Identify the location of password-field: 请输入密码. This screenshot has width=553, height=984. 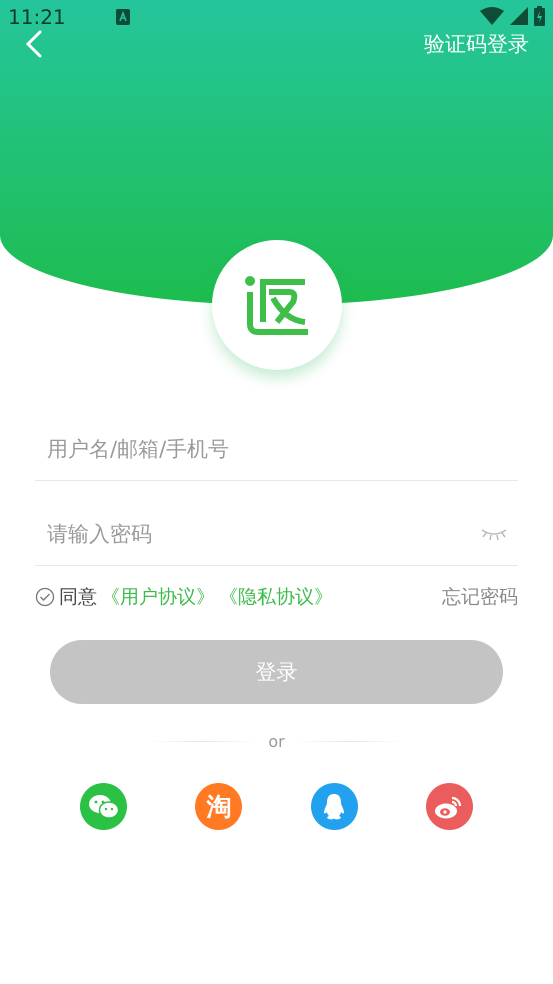
(262, 534).